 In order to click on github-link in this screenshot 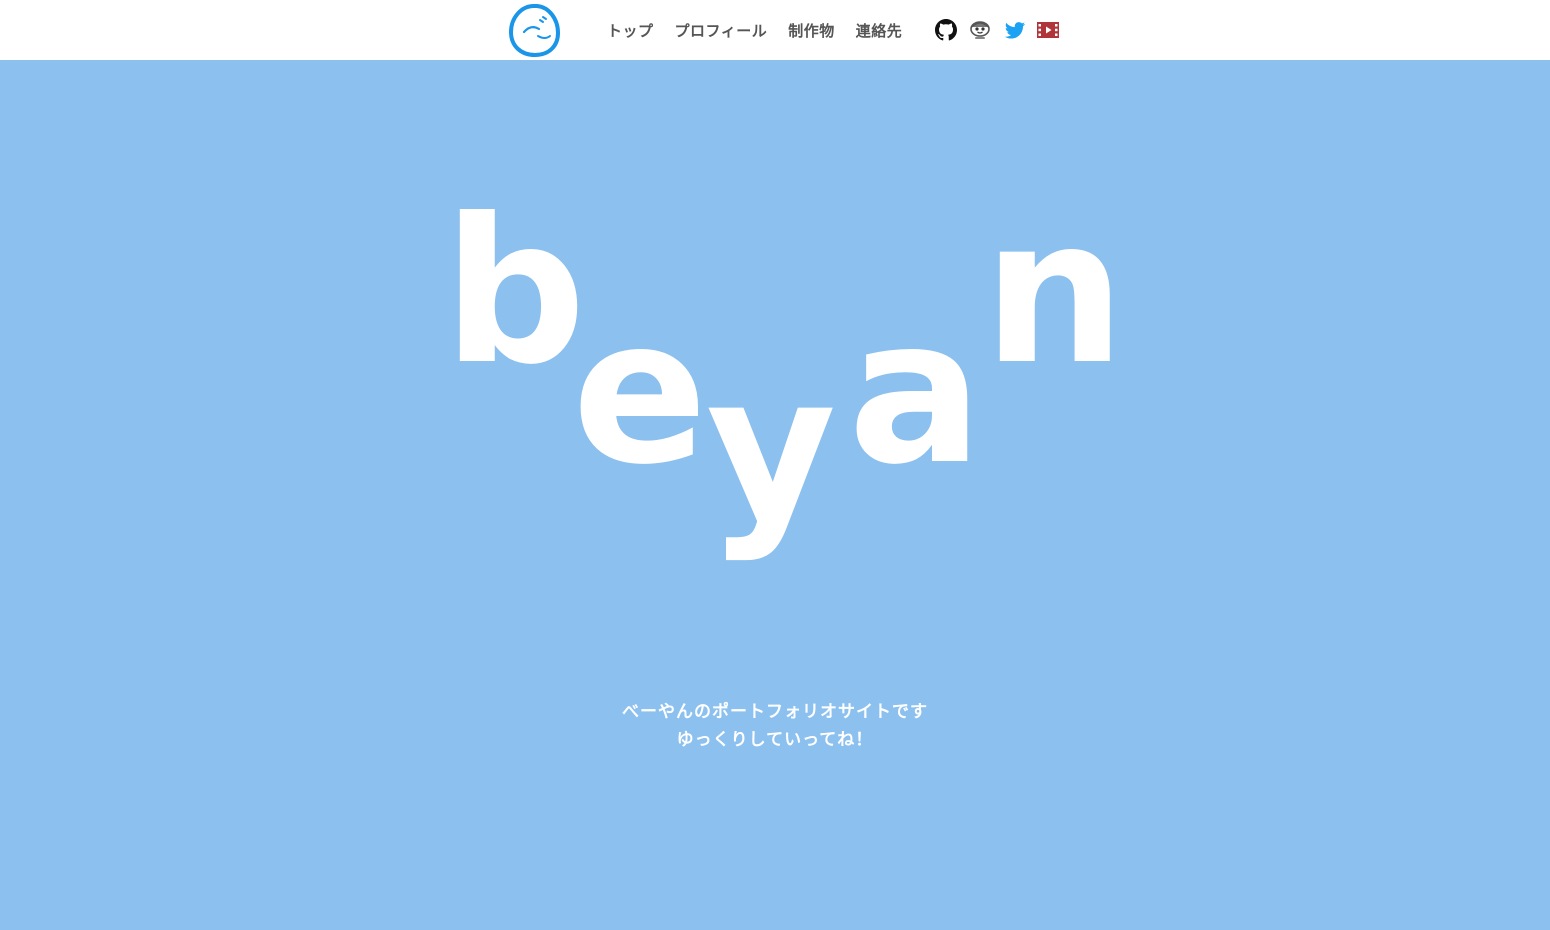, I will do `click(946, 30)`.